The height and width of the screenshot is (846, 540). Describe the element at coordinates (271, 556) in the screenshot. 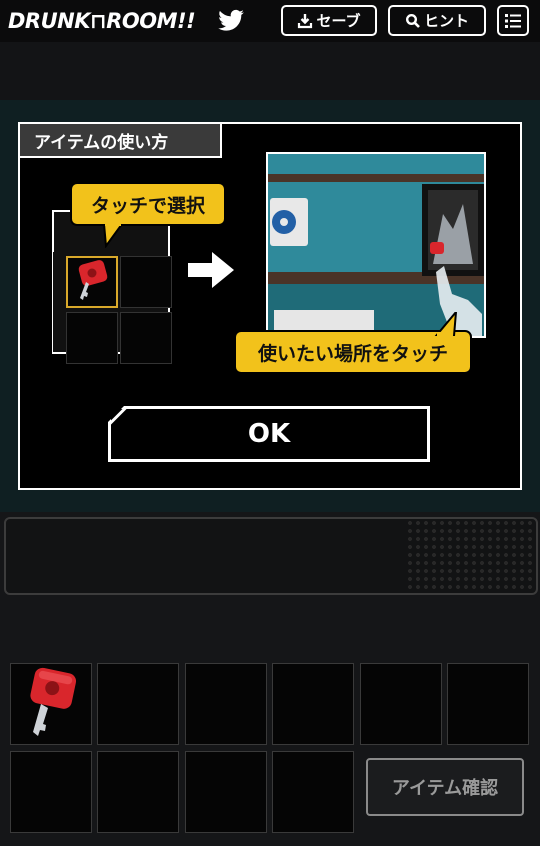

I see `message-box` at that location.